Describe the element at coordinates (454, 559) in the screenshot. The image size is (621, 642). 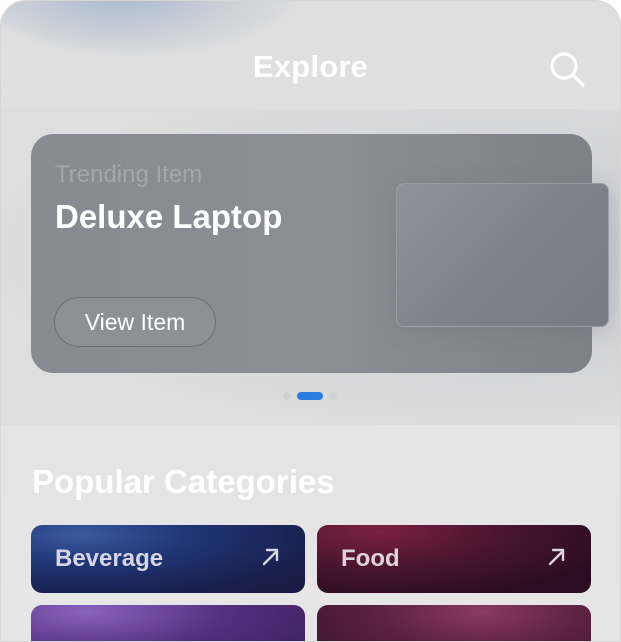
I see `category-food: Food` at that location.